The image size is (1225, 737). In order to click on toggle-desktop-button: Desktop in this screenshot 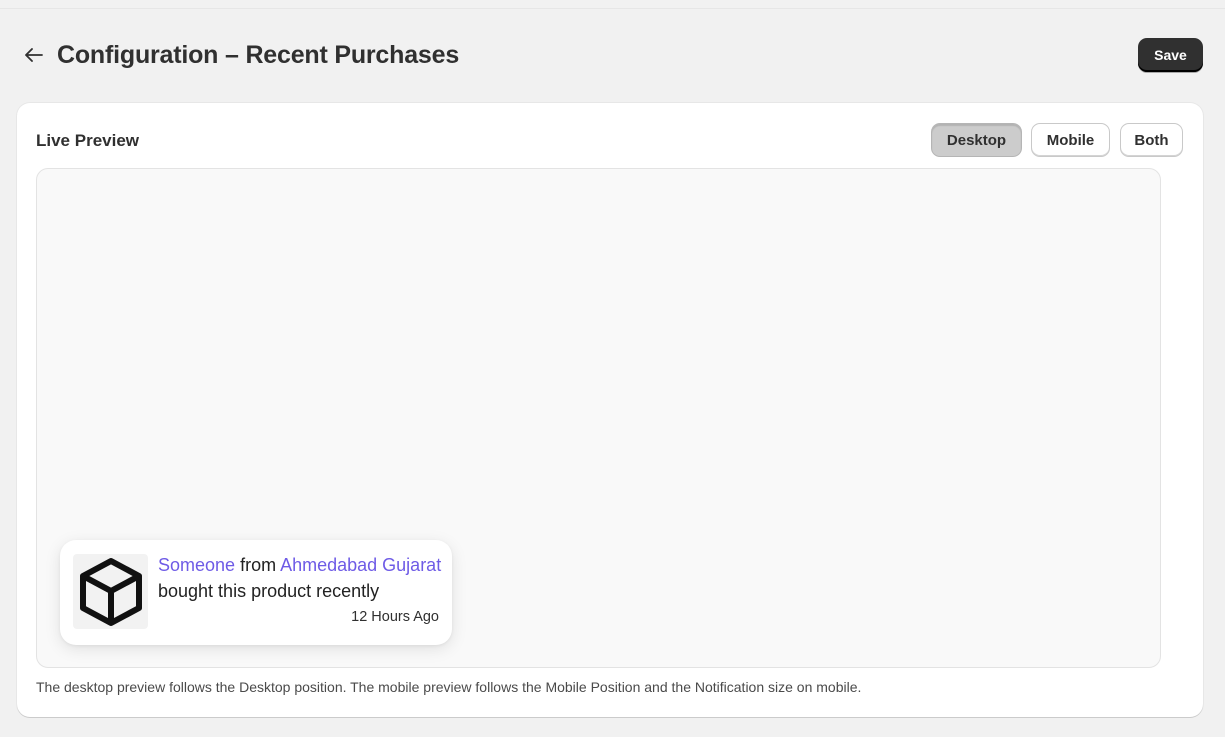, I will do `click(976, 140)`.